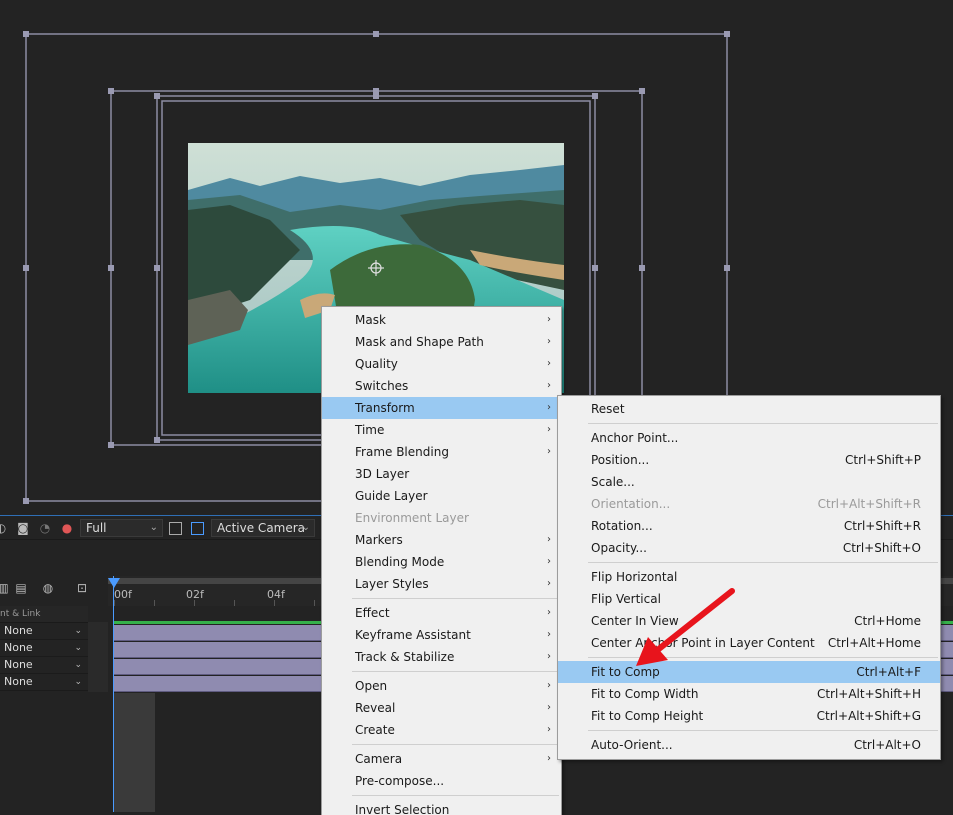 This screenshot has width=953, height=815. I want to click on menu-item-label: Track & Stabilize, so click(405, 657).